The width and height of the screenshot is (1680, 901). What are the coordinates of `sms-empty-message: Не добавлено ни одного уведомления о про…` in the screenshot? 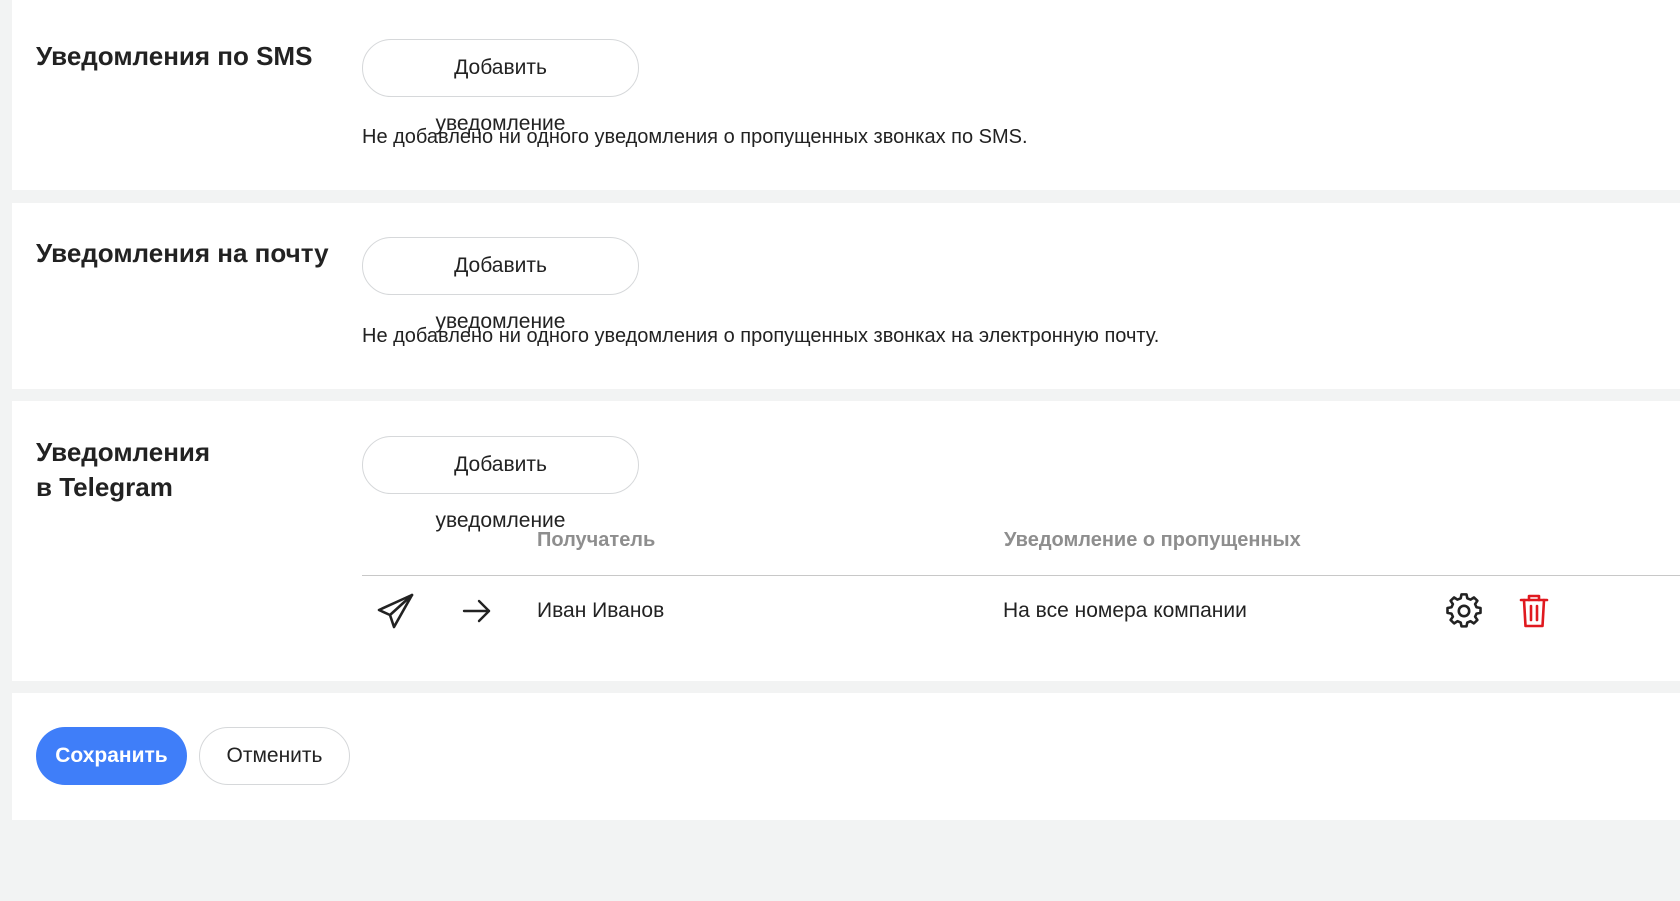 It's located at (695, 137).